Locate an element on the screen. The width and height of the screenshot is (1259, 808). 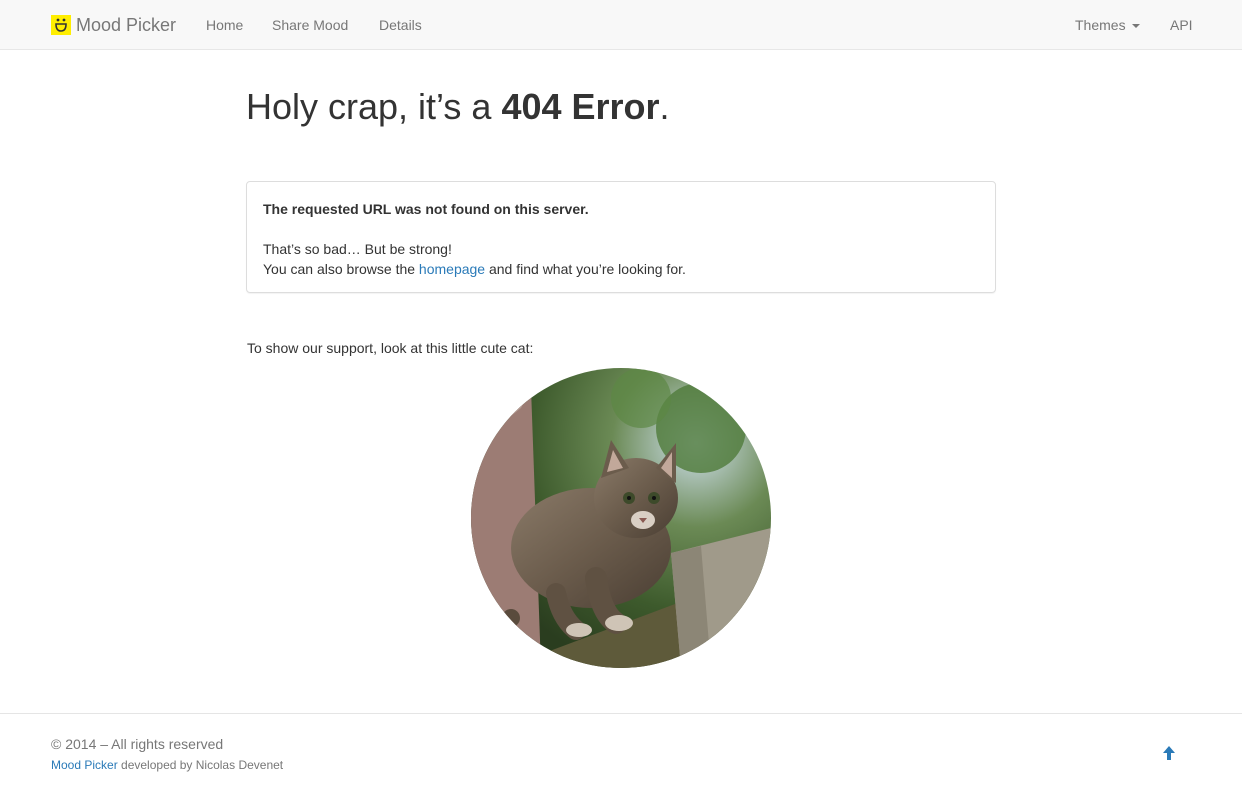
caret-down-icon is located at coordinates (1135, 26).